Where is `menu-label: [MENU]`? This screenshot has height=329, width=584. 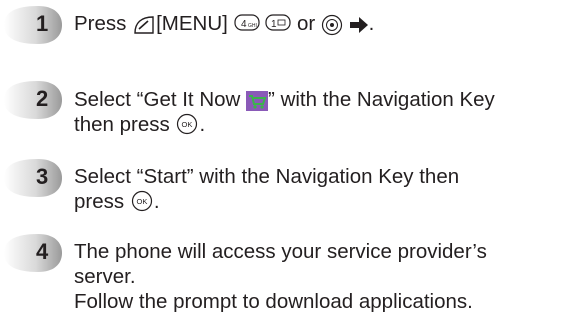 menu-label: [MENU] is located at coordinates (192, 23).